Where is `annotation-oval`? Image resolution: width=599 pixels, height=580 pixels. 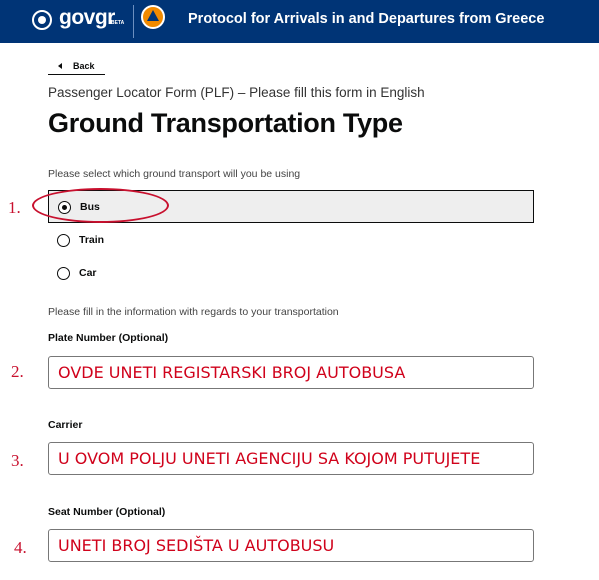
annotation-oval is located at coordinates (100, 205).